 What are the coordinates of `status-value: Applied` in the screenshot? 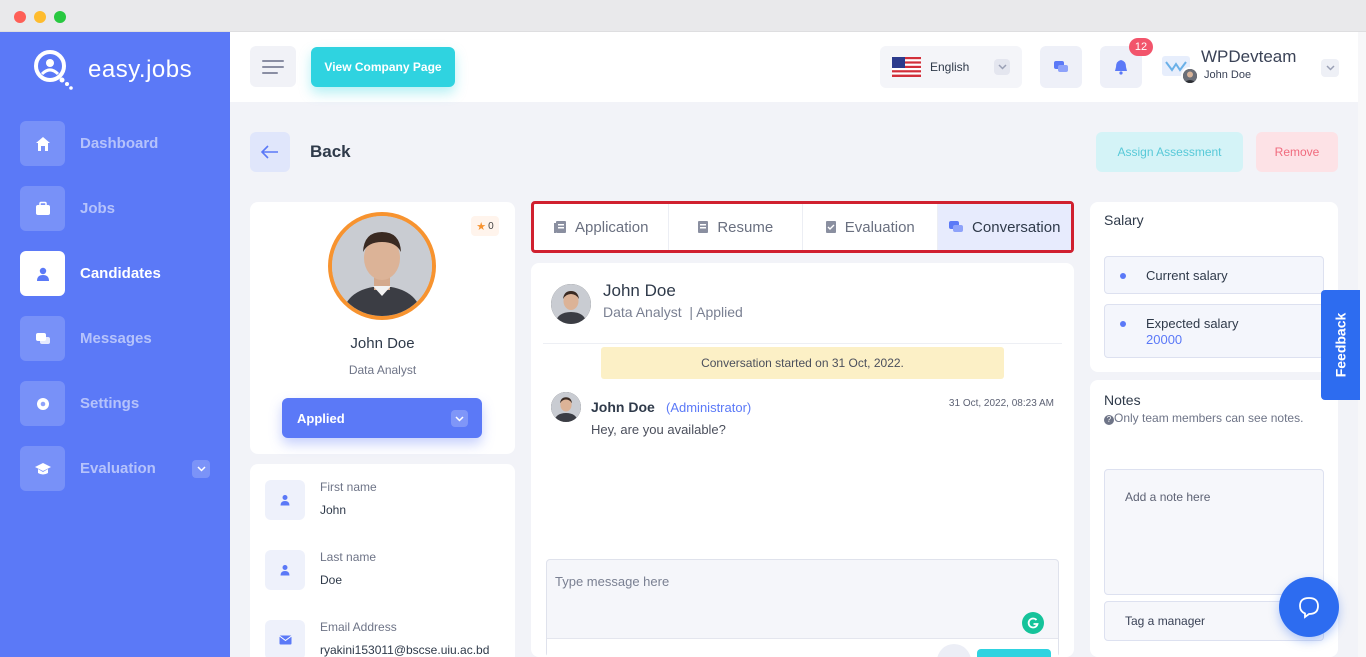 It's located at (321, 418).